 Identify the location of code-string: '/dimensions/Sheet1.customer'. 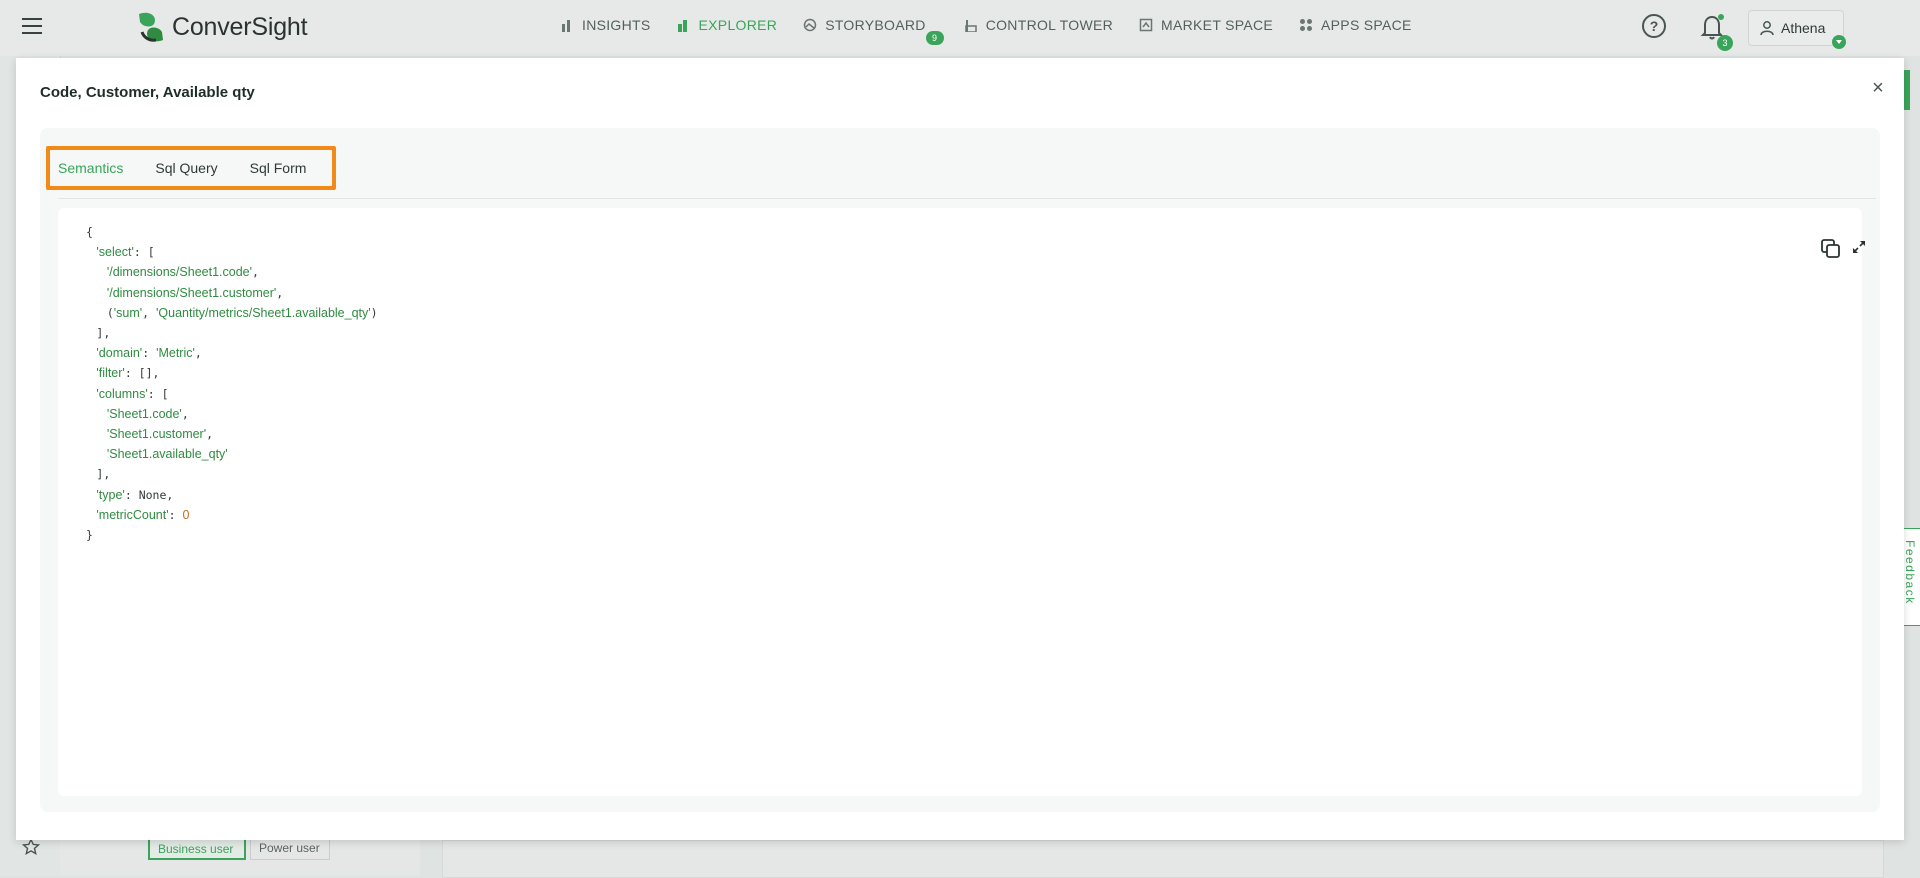
(191, 292).